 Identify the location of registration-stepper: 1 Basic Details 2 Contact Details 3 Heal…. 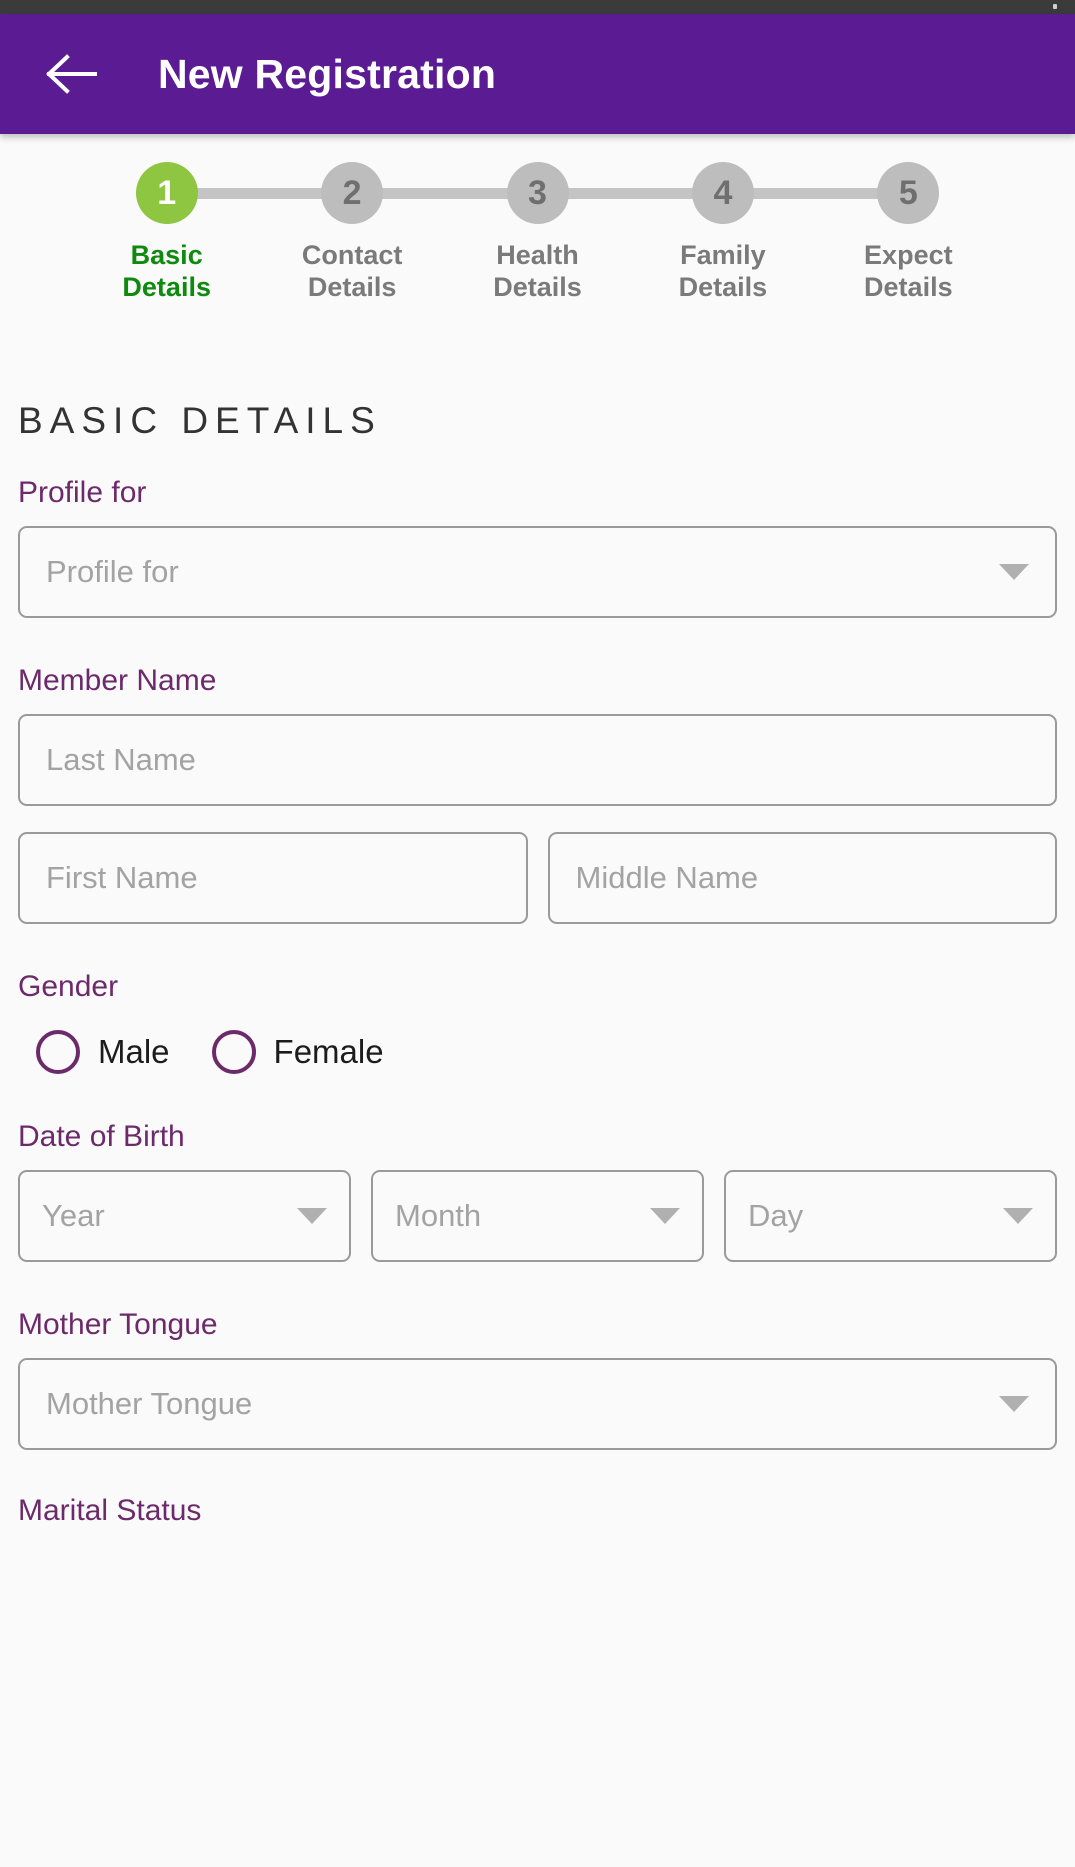
(537, 219).